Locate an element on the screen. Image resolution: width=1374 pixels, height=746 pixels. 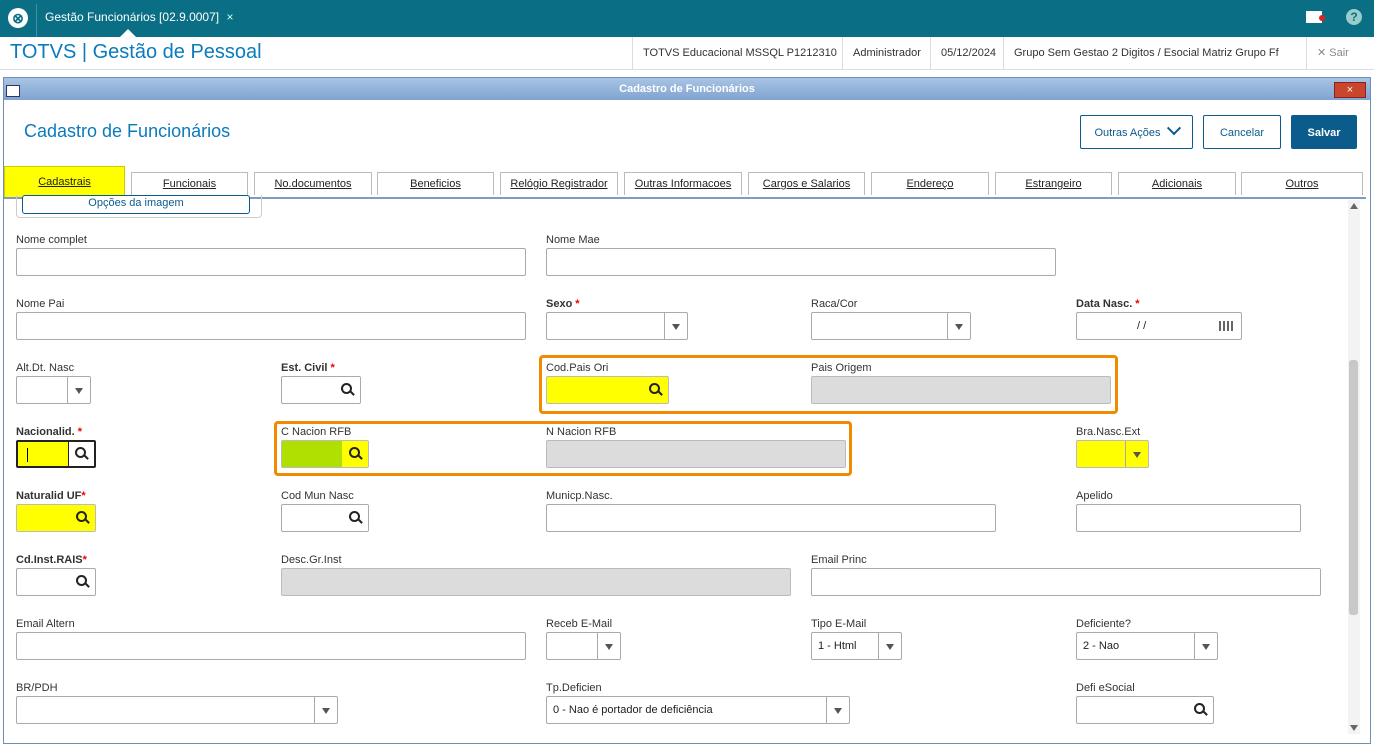
tp-deficien-value: 0 - Nao é portador de deficiência is located at coordinates (633, 710).